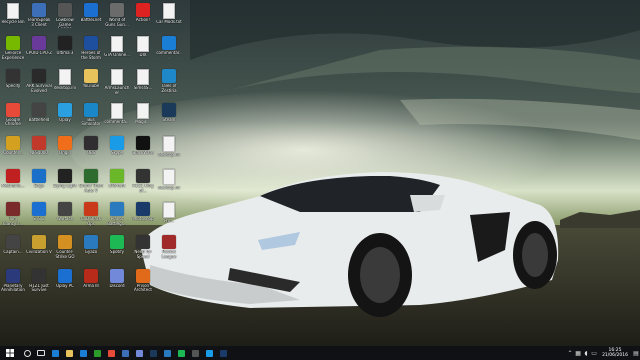 The height and width of the screenshot is (360, 640). Describe the element at coordinates (55, 353) in the screenshot. I see `taskbar-edge-icon` at that location.